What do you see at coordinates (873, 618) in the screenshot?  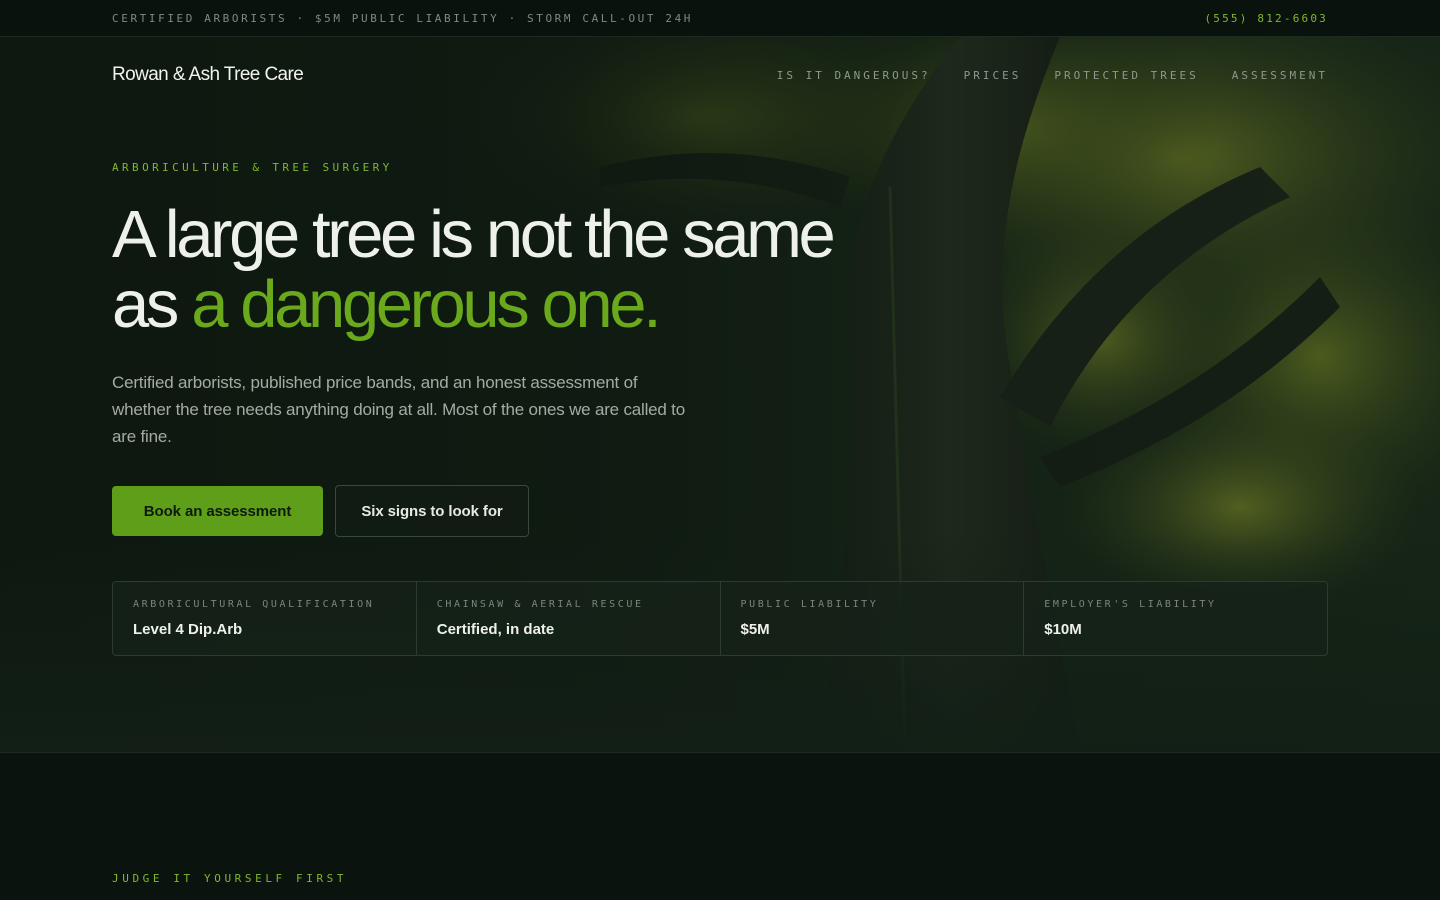 I see `stat-public-liability: PUBLIC LIABILITY $5M` at bounding box center [873, 618].